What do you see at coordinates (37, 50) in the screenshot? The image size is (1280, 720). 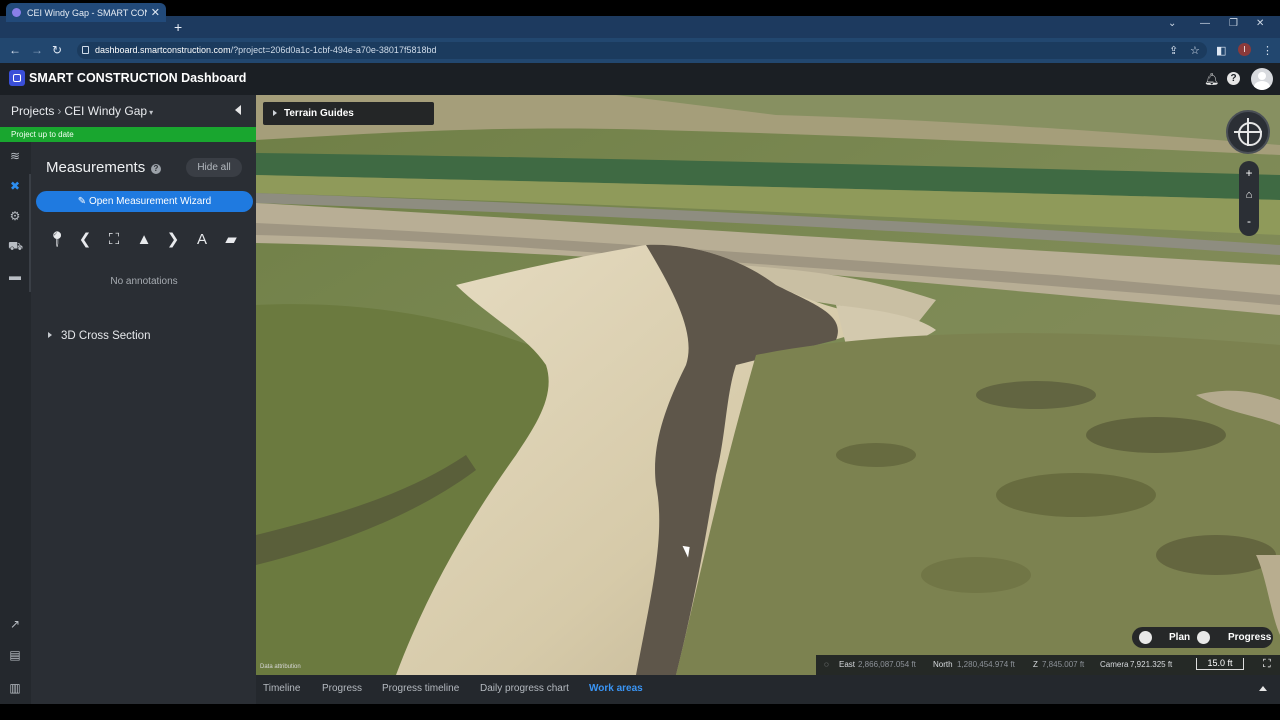 I see `forward-icon: →` at bounding box center [37, 50].